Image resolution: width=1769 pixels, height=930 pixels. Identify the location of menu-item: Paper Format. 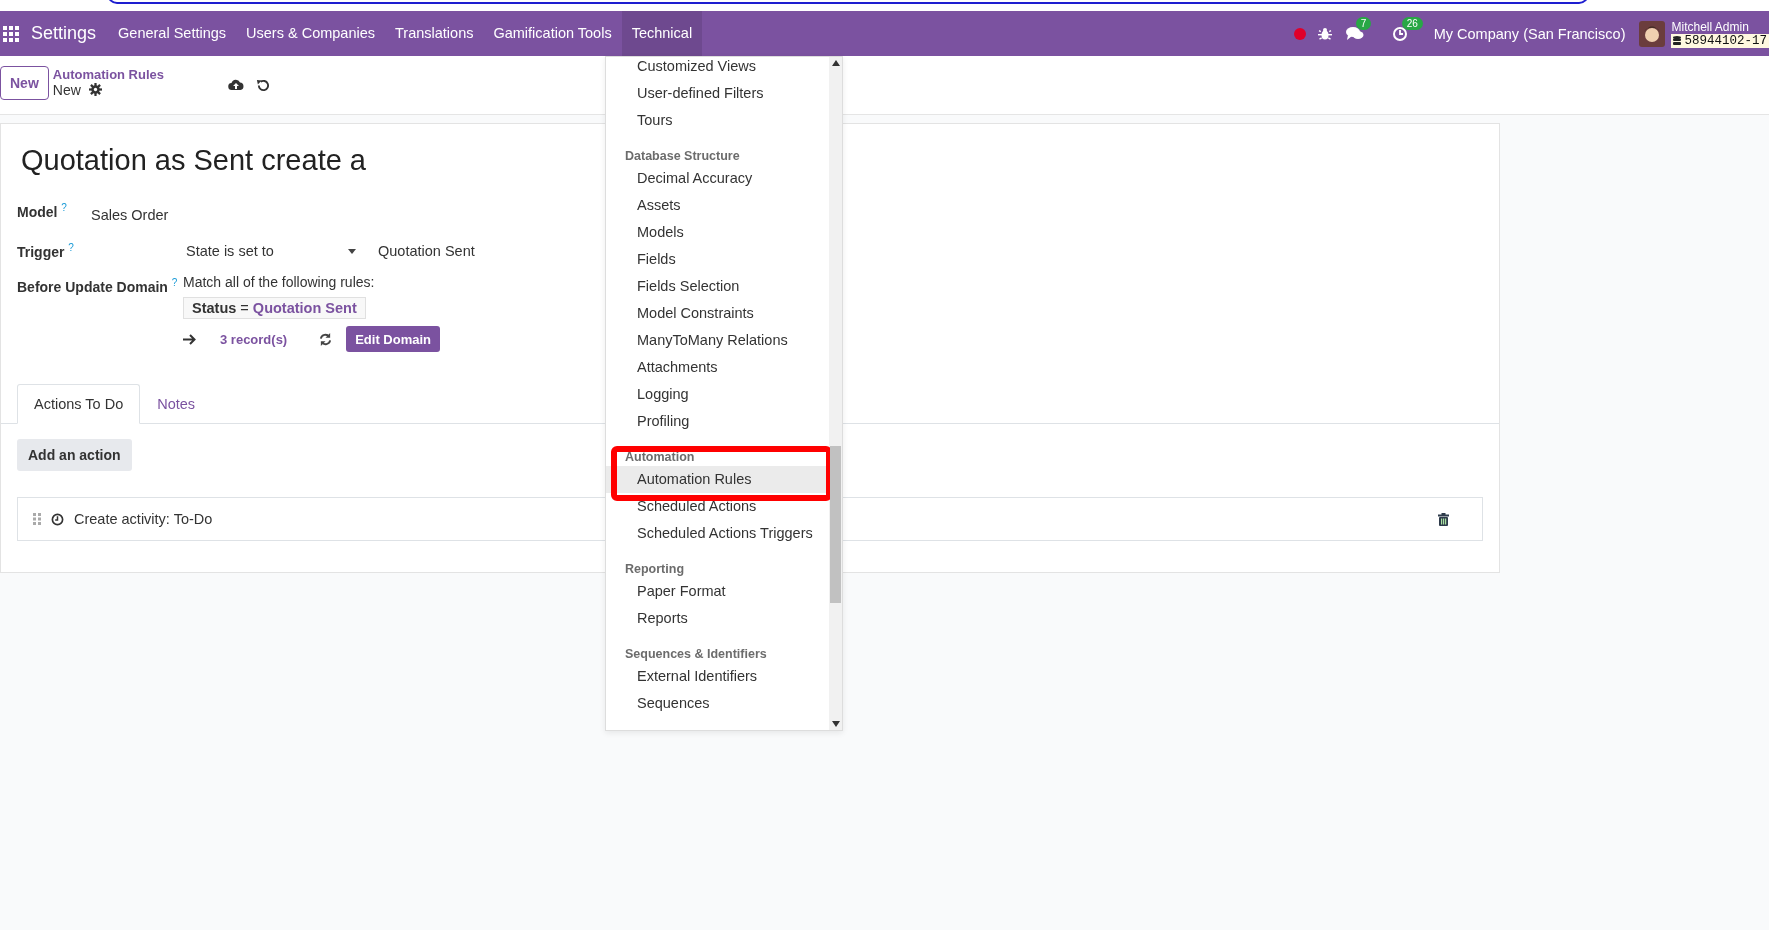
(717, 591).